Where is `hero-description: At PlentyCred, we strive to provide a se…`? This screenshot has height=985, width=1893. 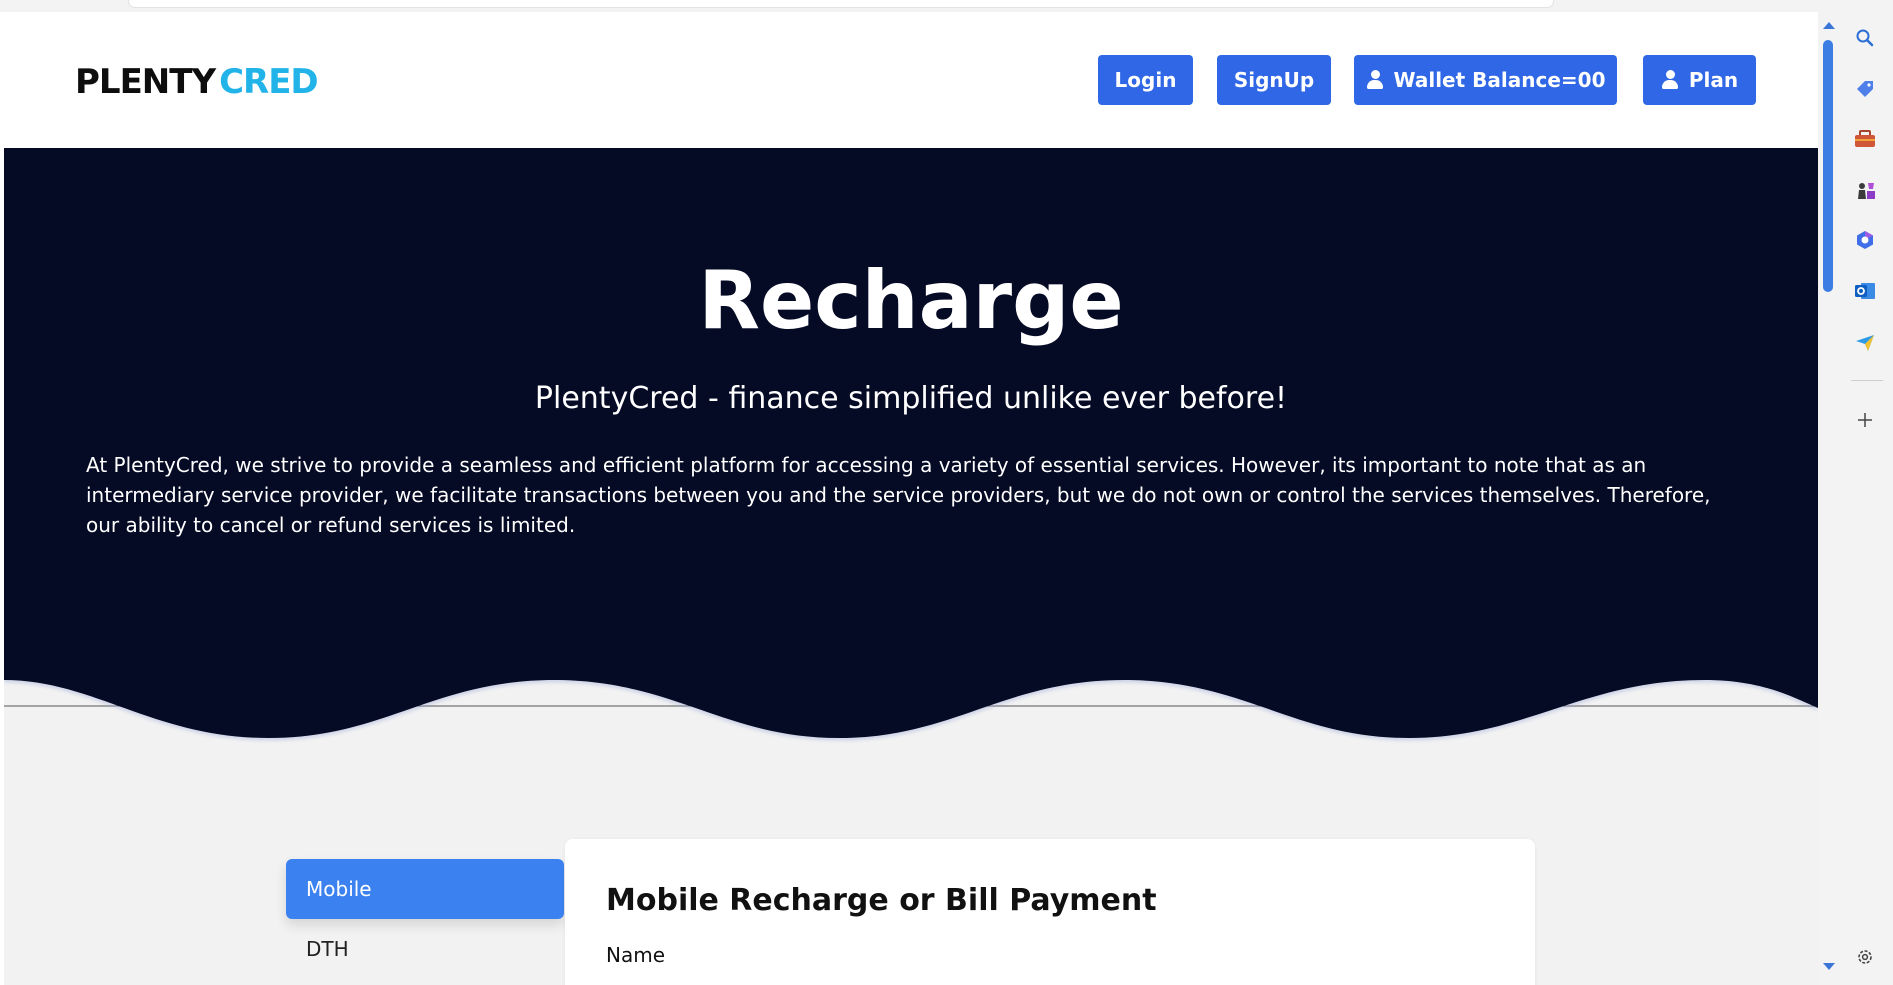 hero-description: At PlentyCred, we strive to provide a se… is located at coordinates (898, 495).